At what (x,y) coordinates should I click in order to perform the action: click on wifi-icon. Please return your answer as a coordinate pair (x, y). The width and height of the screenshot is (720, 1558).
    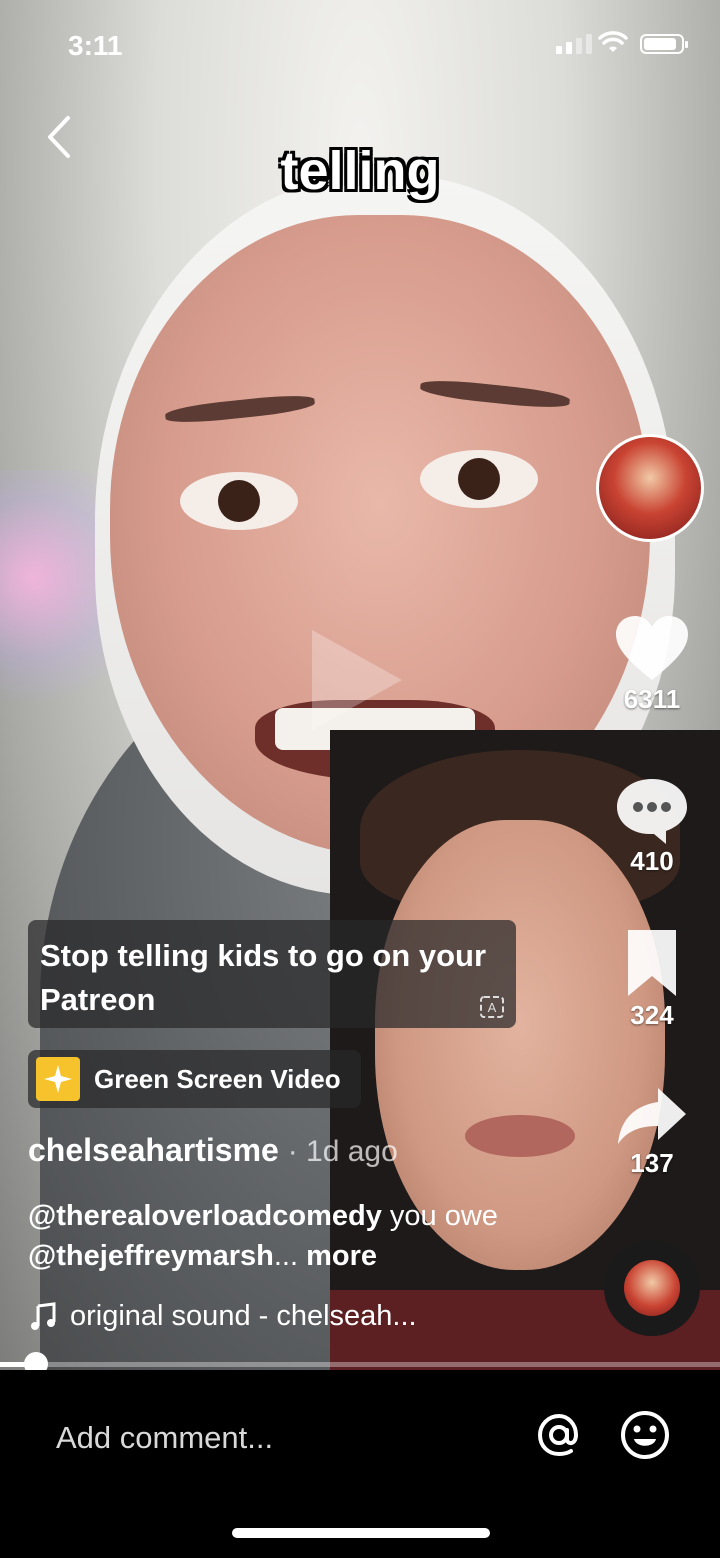
    Looking at the image, I should click on (613, 41).